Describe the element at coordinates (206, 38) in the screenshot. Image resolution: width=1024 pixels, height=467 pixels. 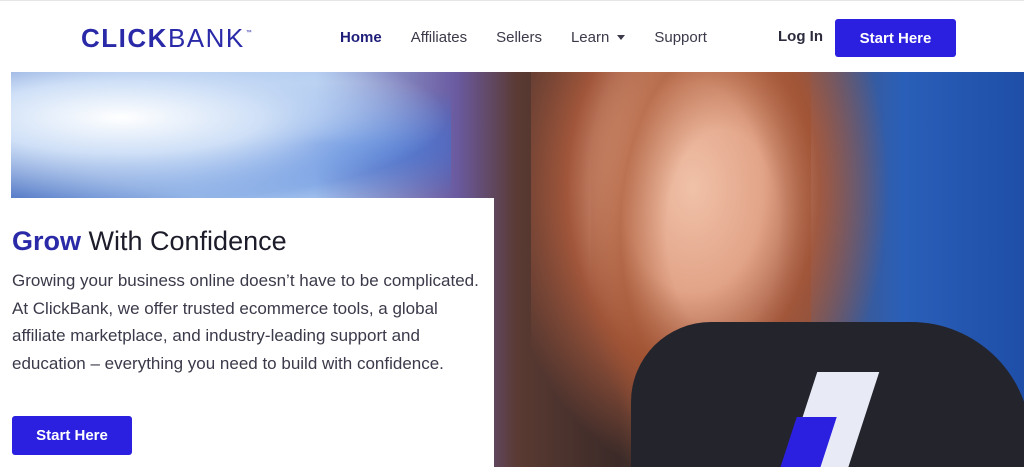
I see `logo-bank-text: BANK` at that location.